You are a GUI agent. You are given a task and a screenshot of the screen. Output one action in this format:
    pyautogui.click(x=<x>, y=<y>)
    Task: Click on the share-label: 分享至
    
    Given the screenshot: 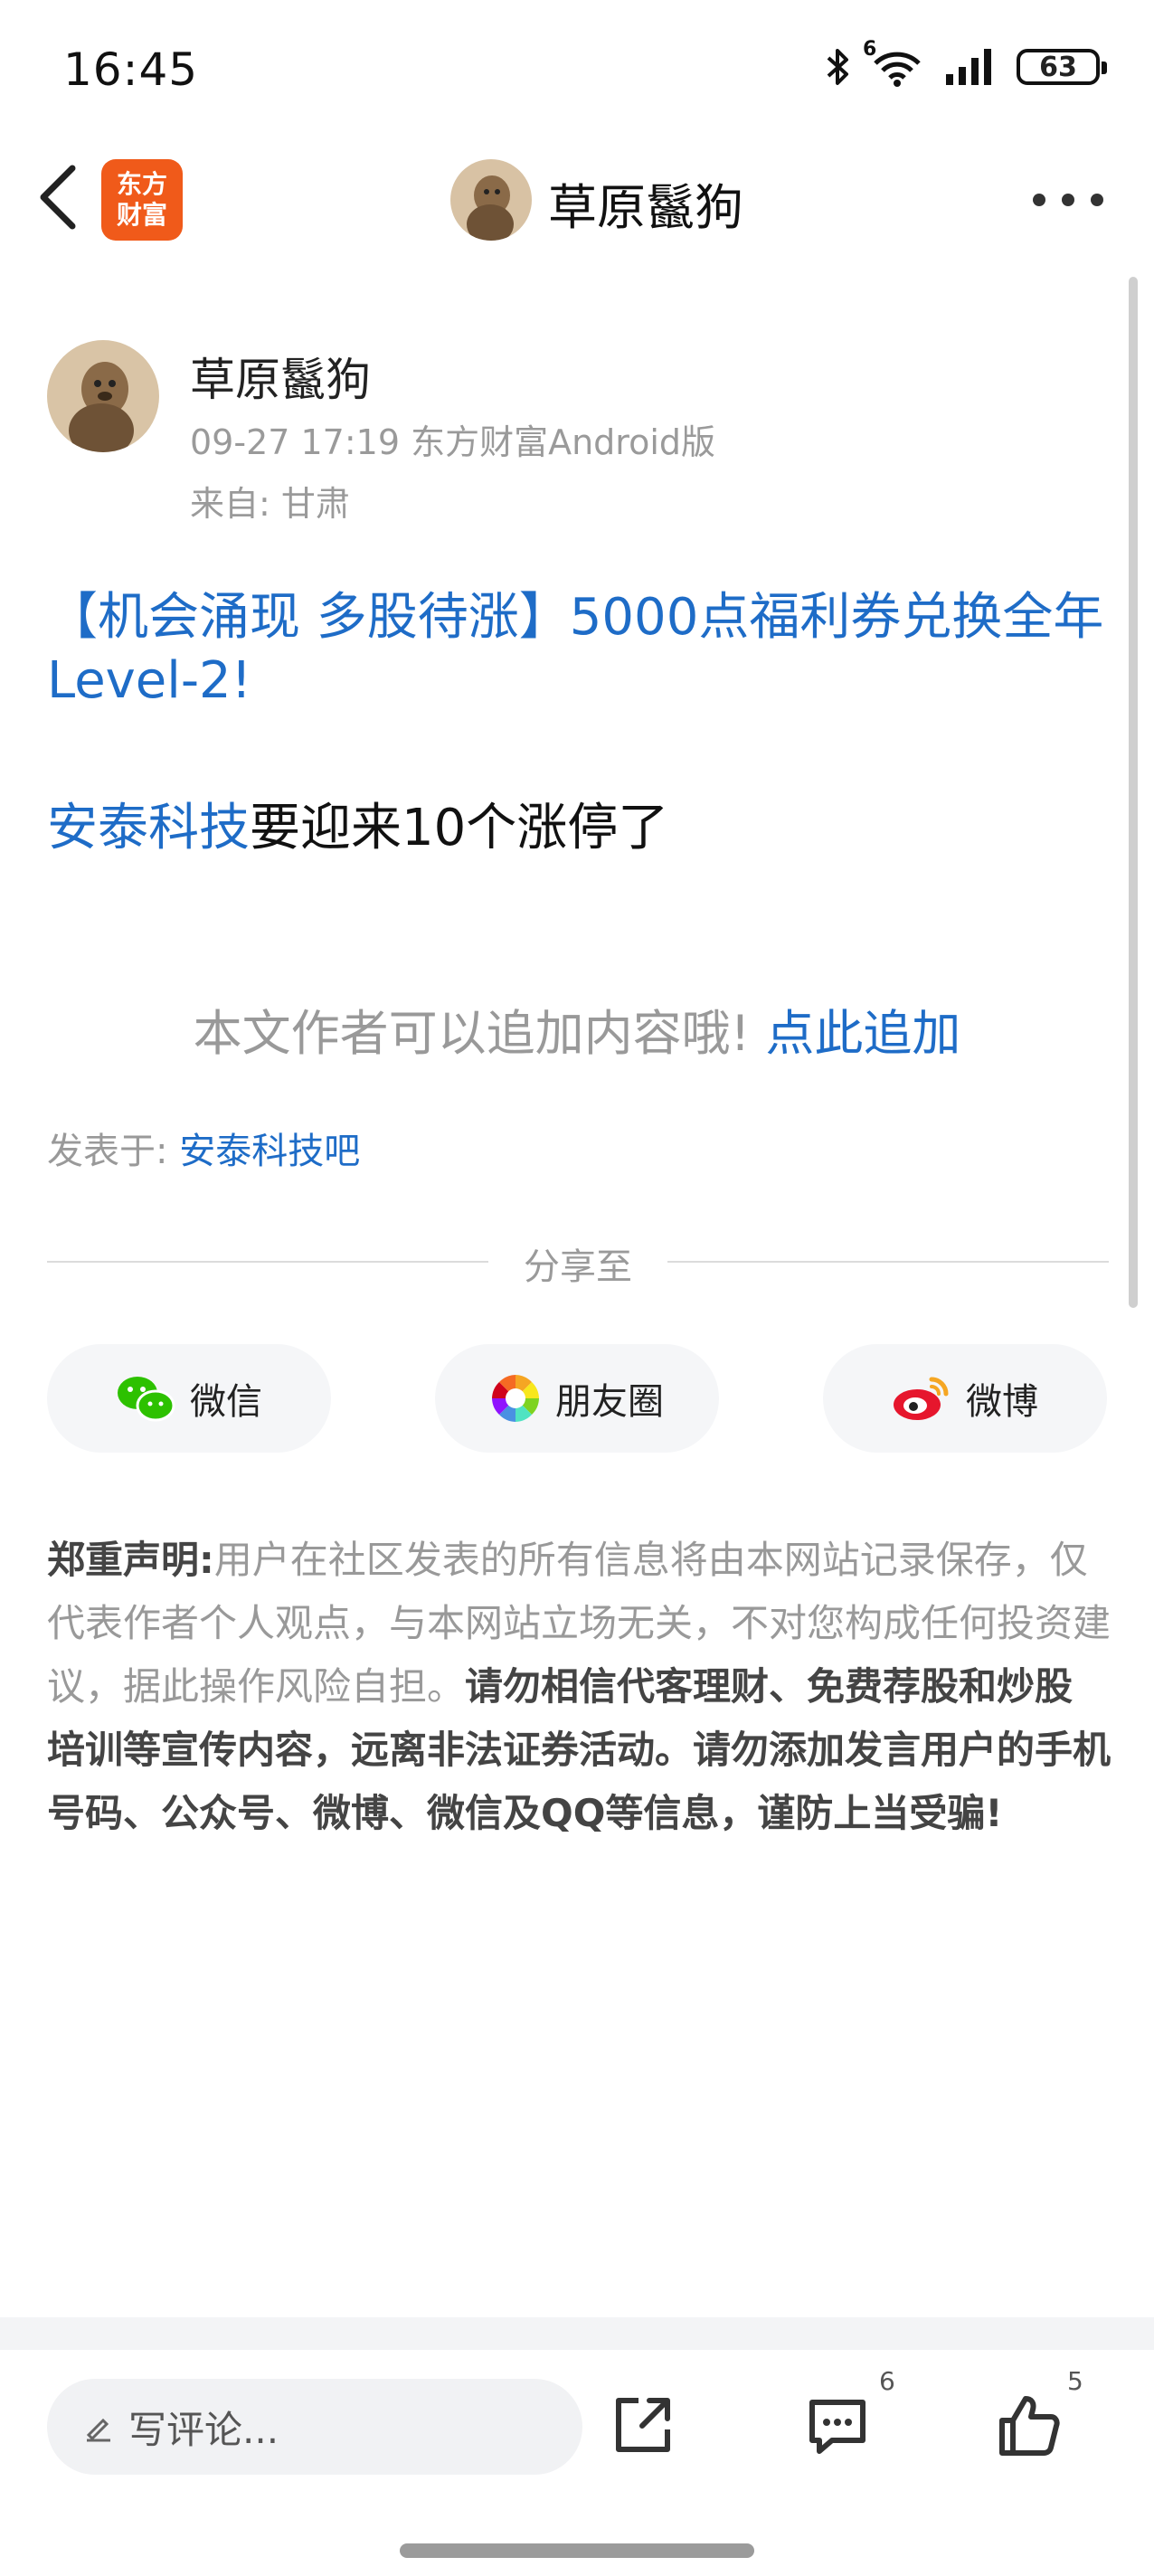 What is the action you would take?
    pyautogui.click(x=578, y=1267)
    